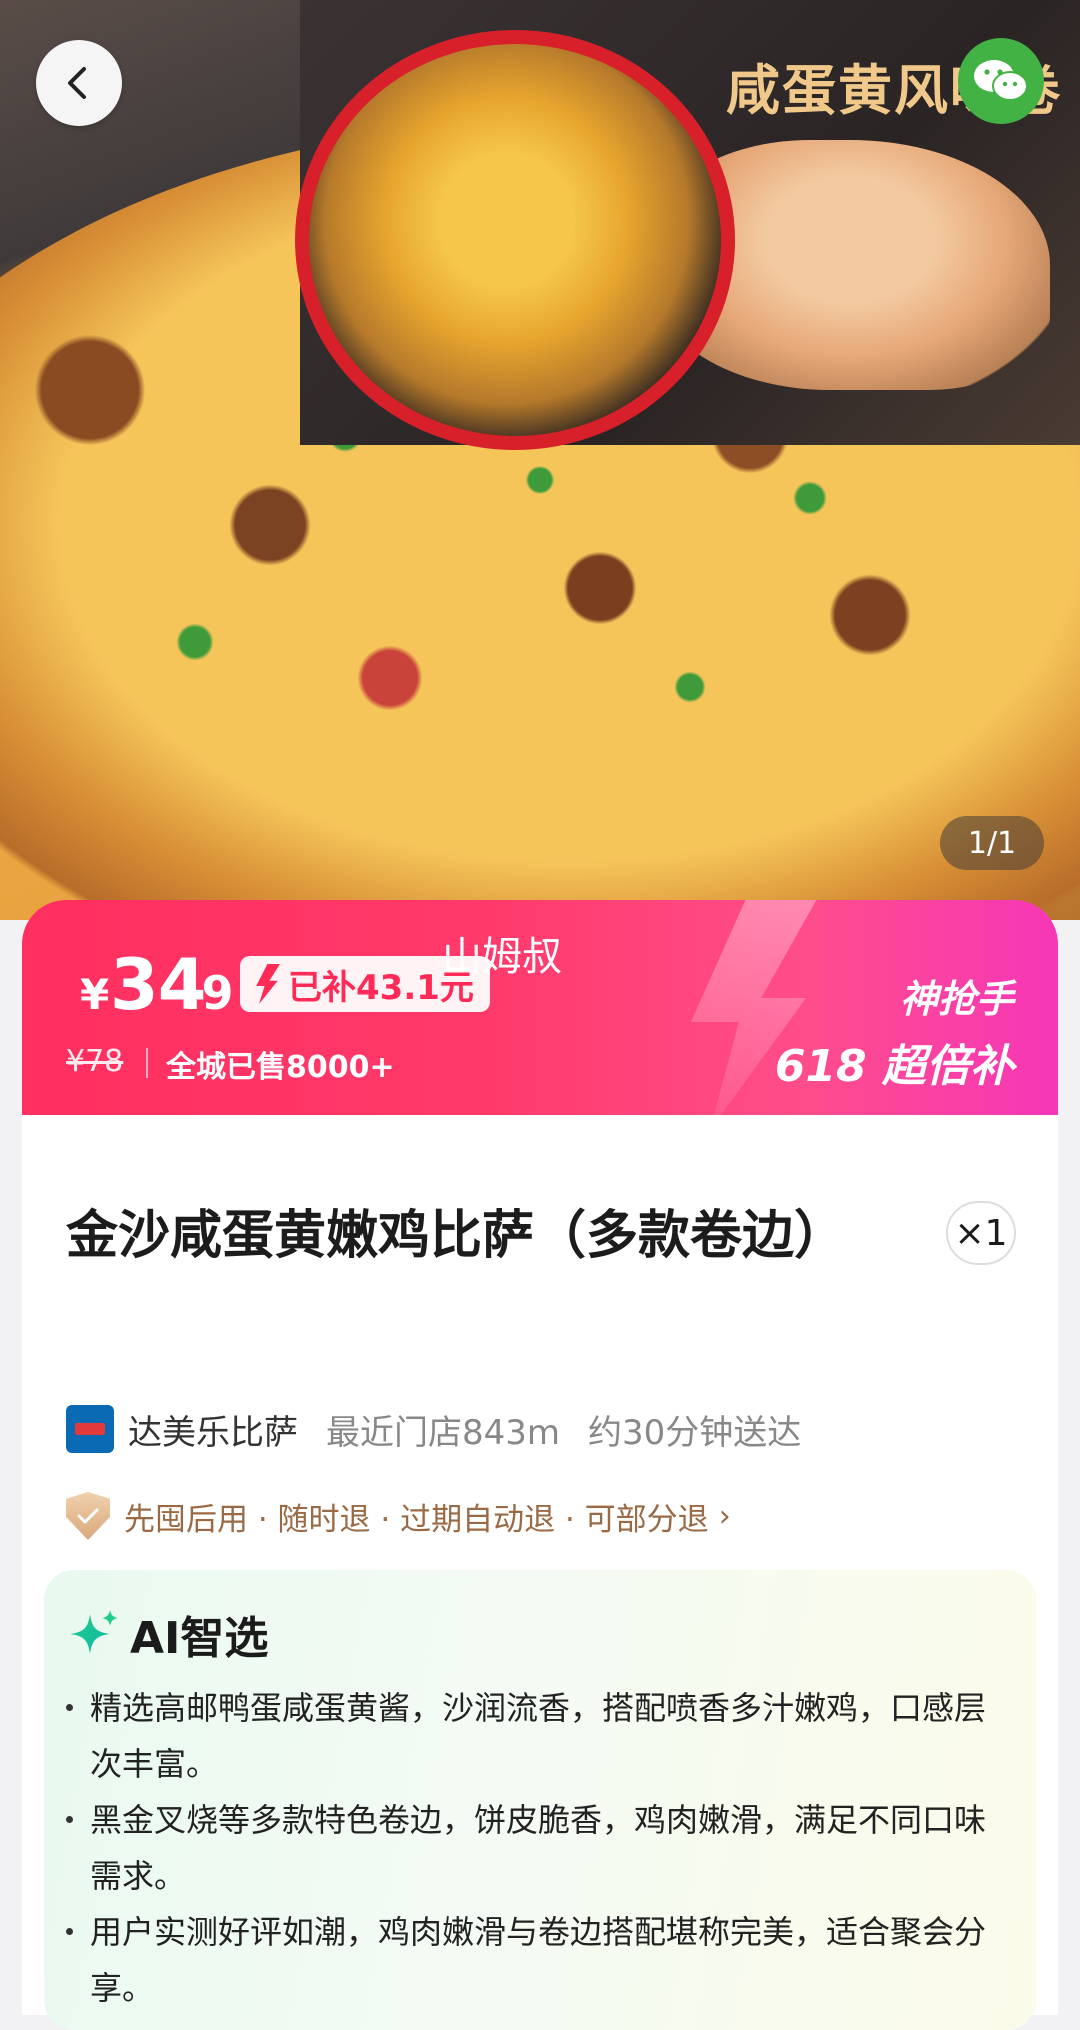  I want to click on promo-label: 神抢手, so click(956, 999).